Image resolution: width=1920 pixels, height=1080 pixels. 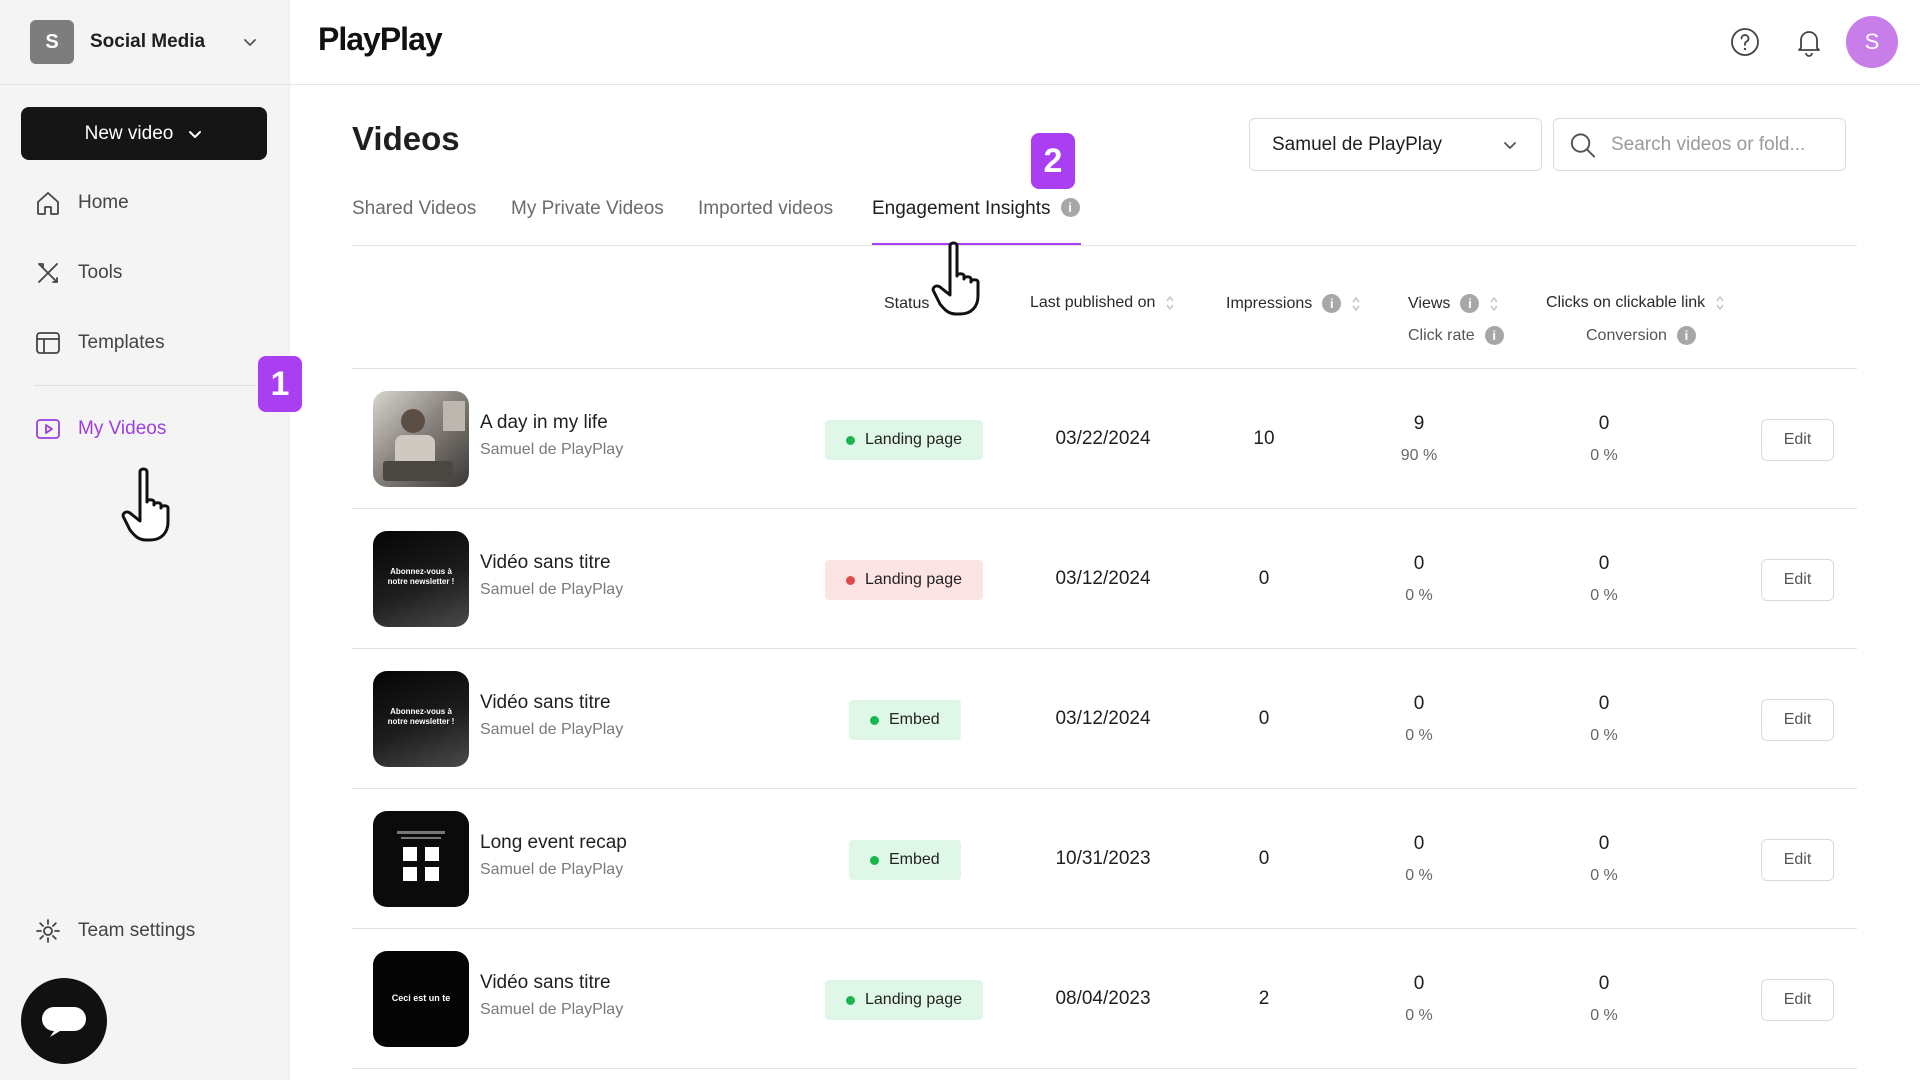 I want to click on sidebar-item-label: Home, so click(x=103, y=202).